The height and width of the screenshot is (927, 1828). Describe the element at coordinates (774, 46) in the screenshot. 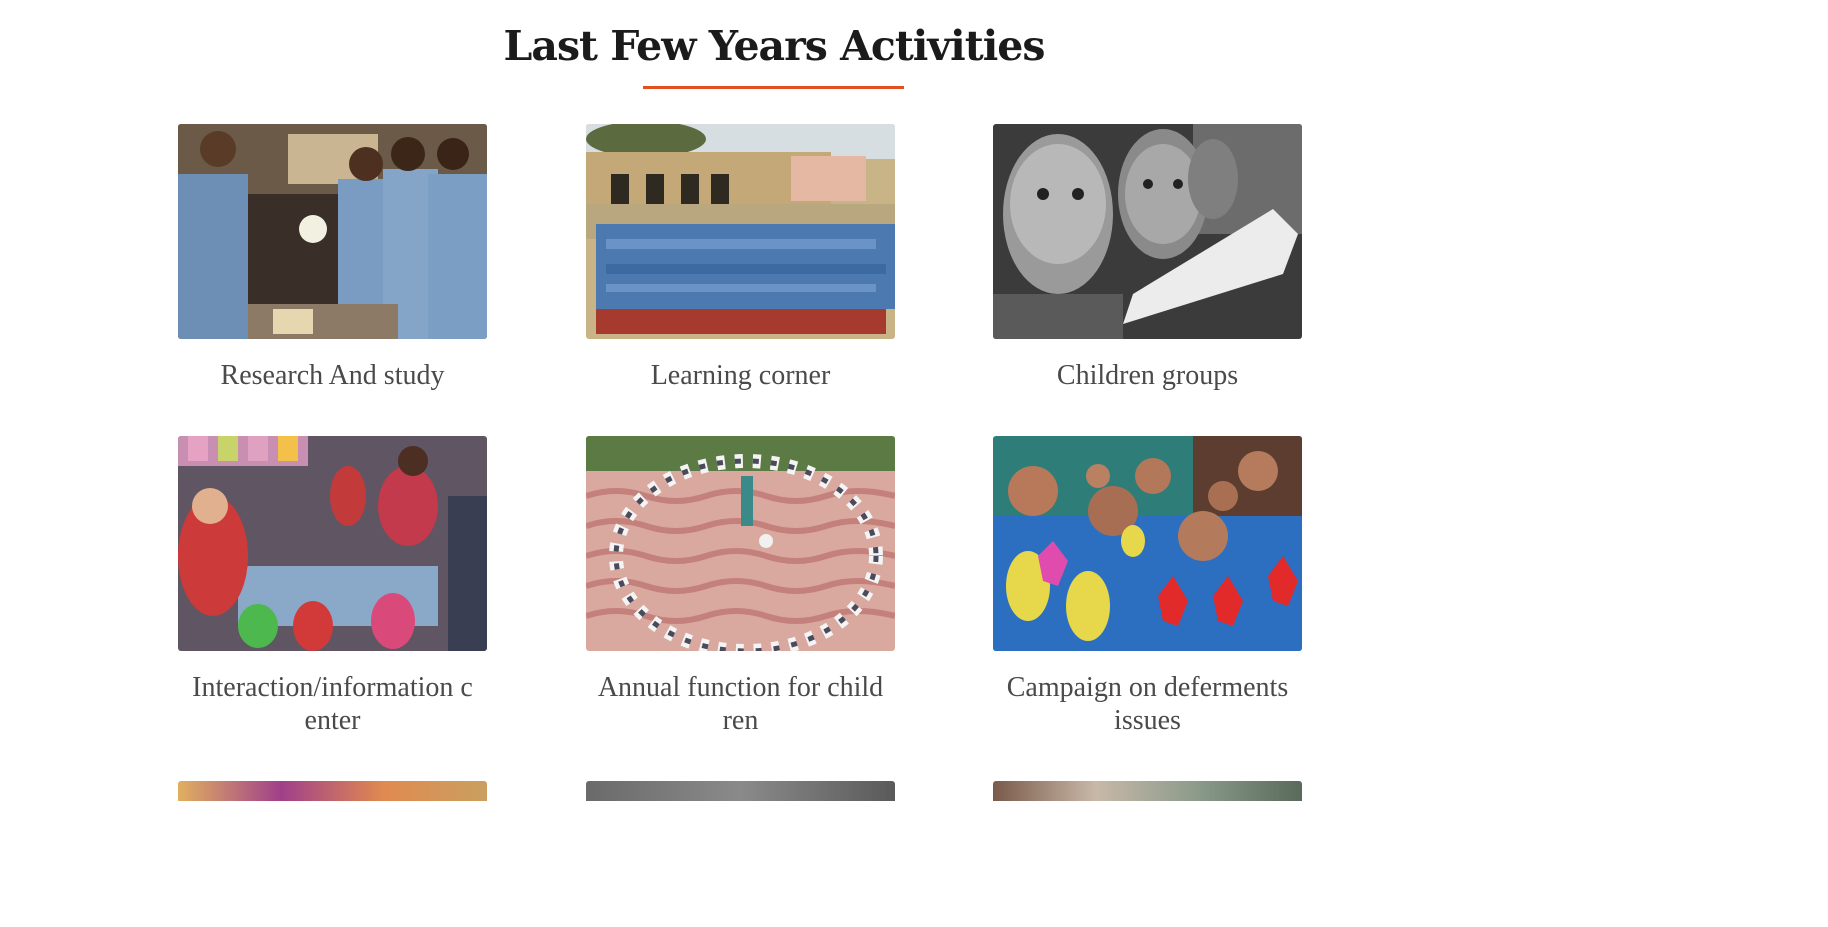

I see `section-title: Last Few Years Activities` at that location.